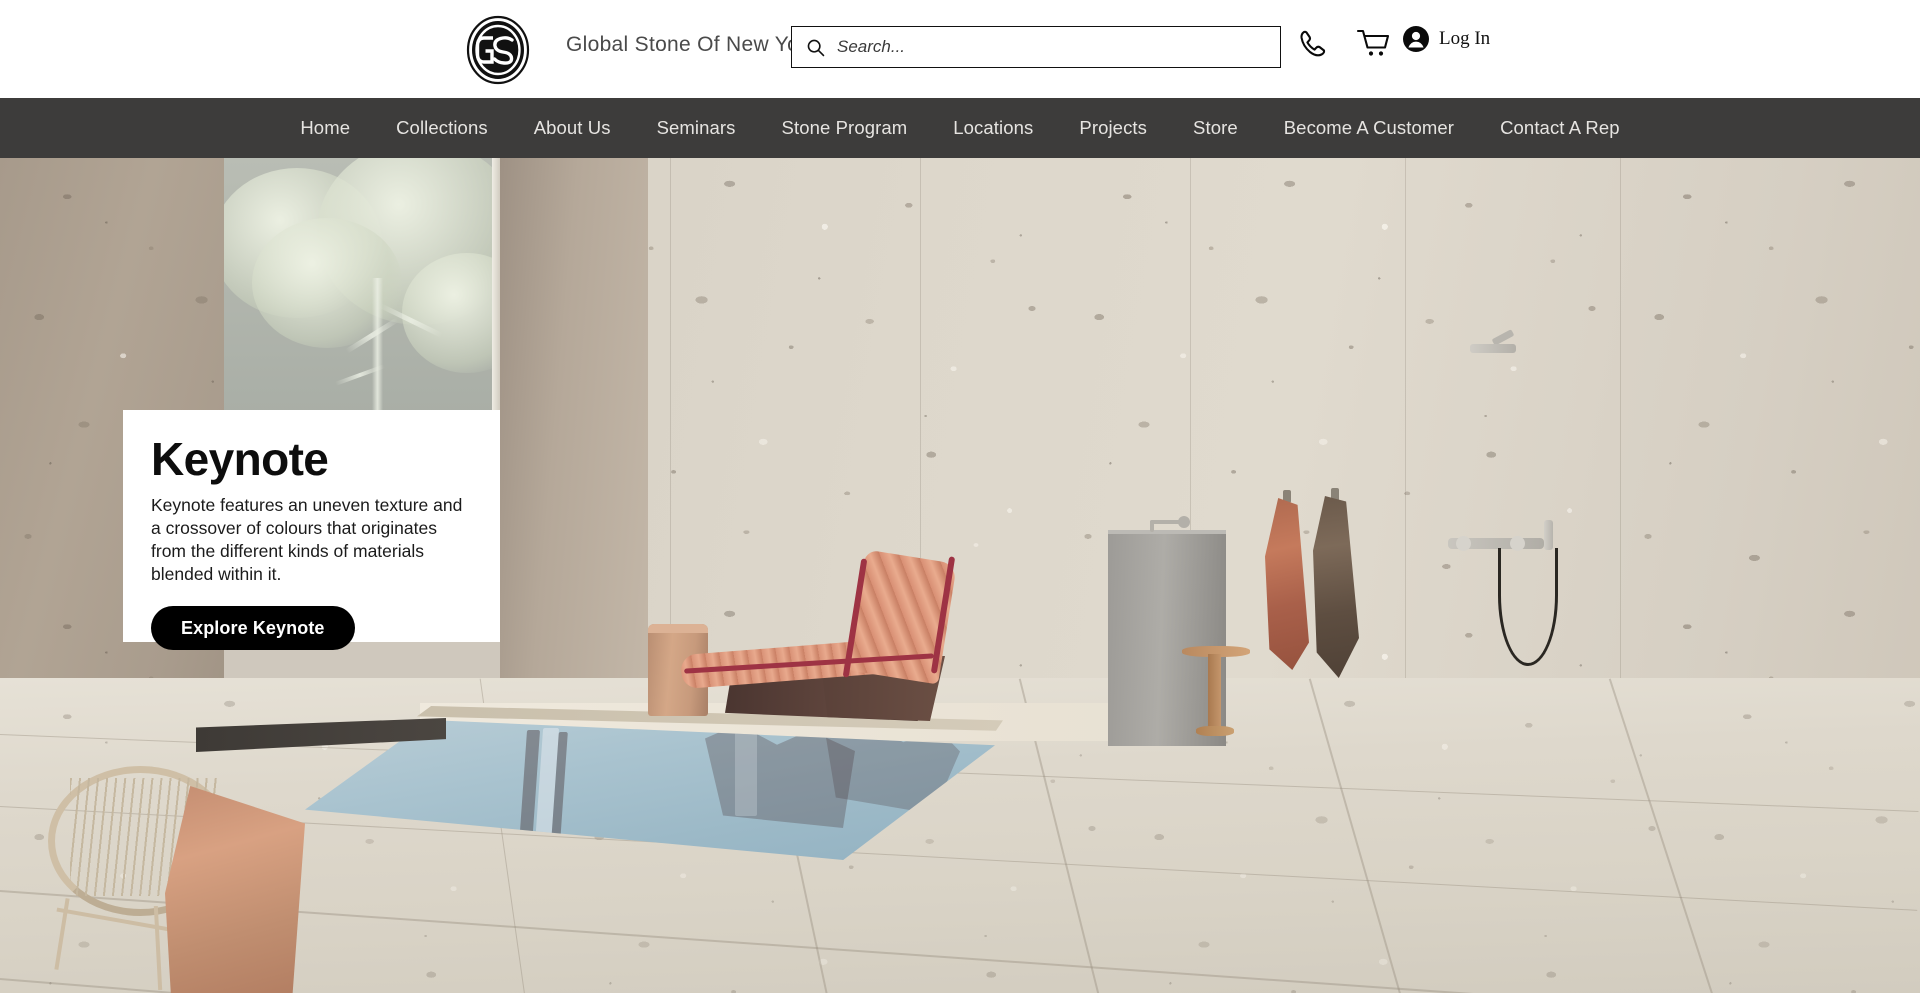  Describe the element at coordinates (574, 438) in the screenshot. I see `wall-pier` at that location.